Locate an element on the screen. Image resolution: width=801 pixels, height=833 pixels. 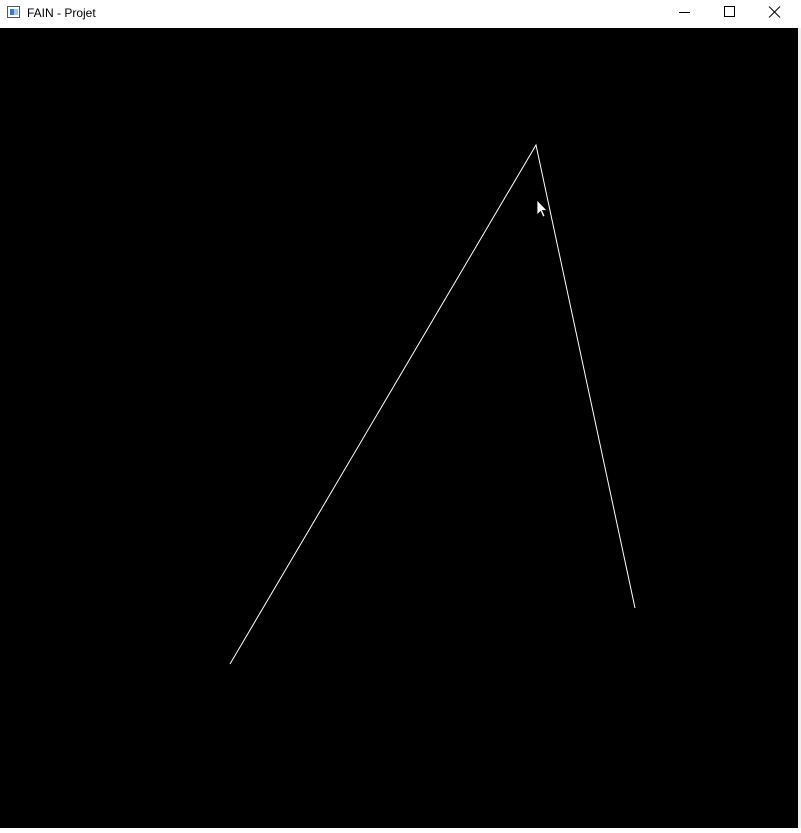
minimize-icon is located at coordinates (684, 12).